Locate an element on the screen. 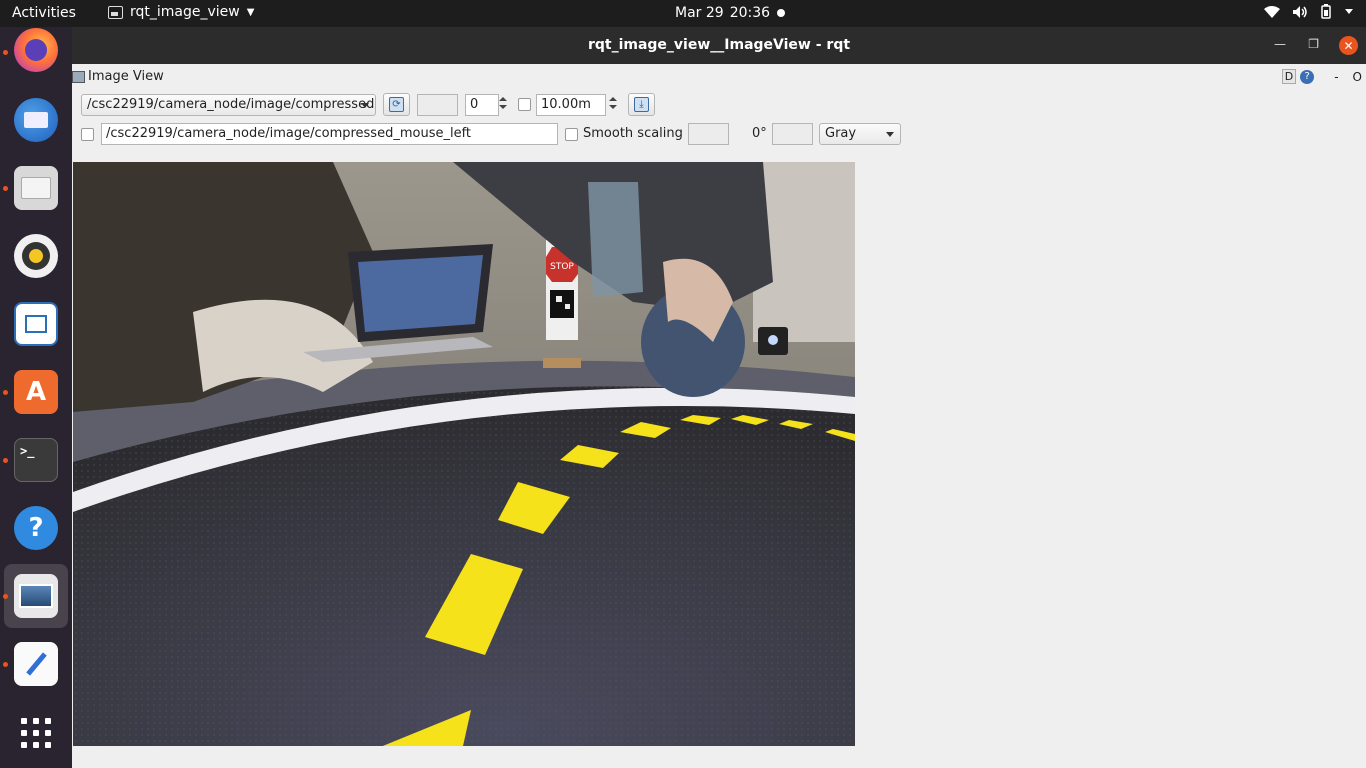 This screenshot has height=768, width=1366. color-scheme-select: Gray is located at coordinates (860, 134).